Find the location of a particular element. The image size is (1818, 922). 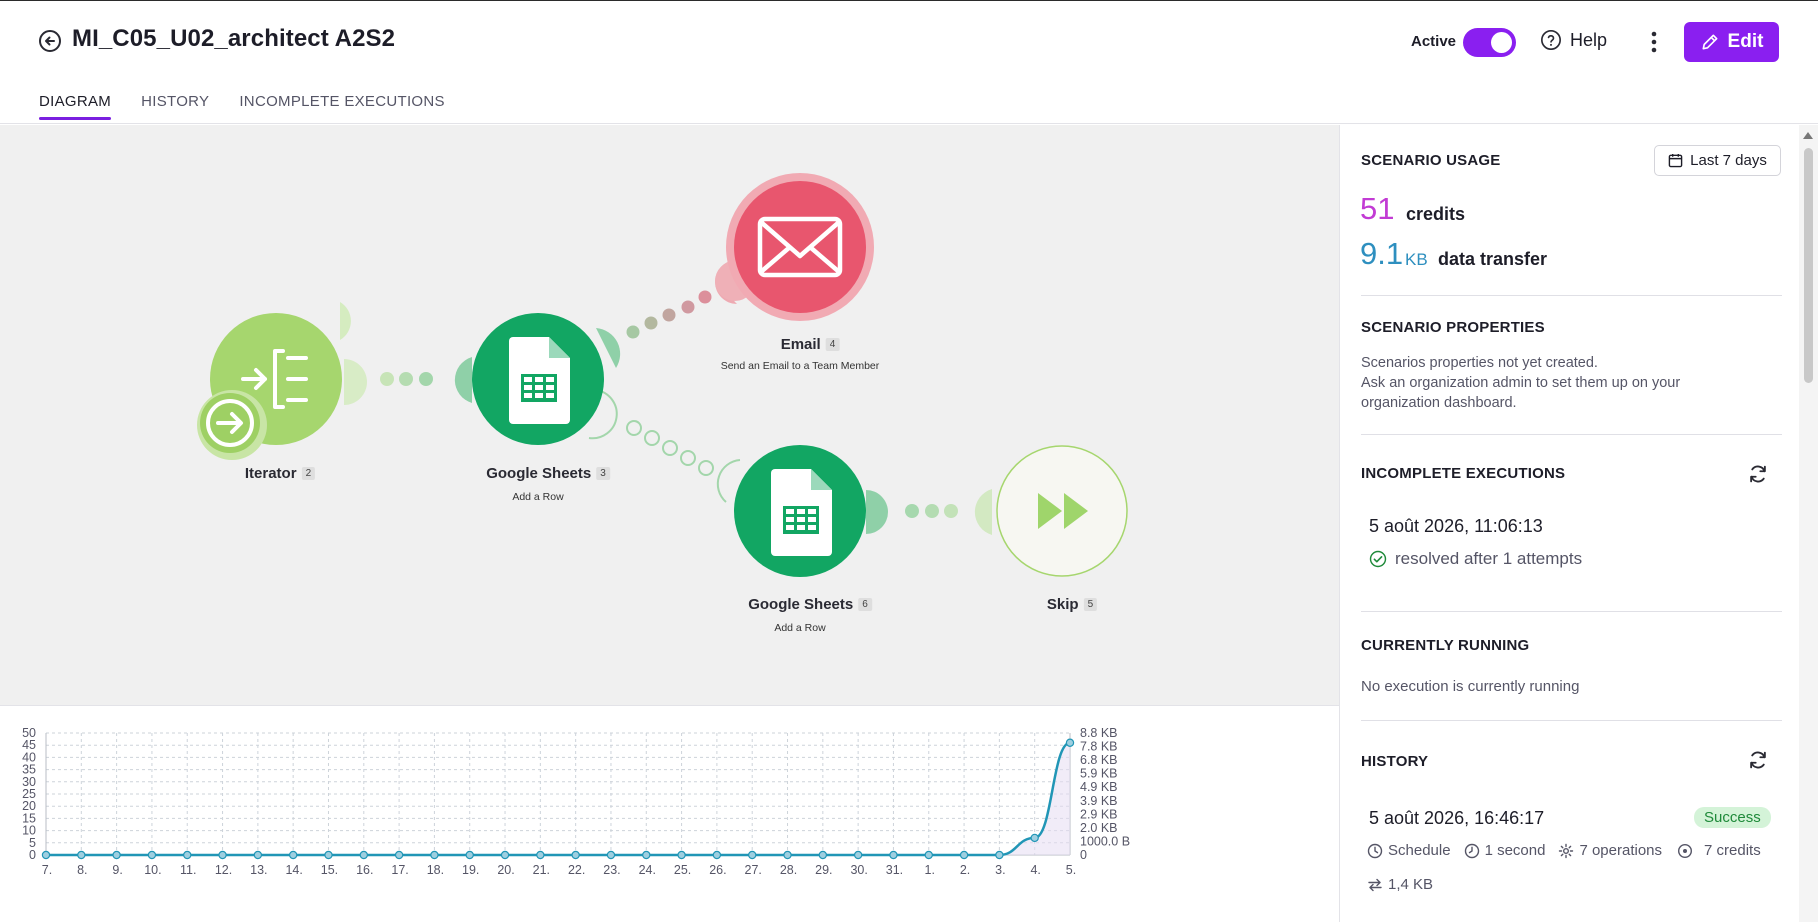

help-label: Help is located at coordinates (1589, 39).